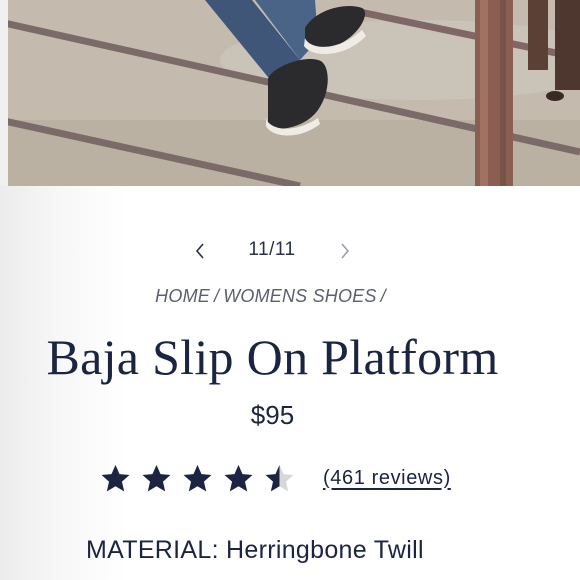  I want to click on product-rating: (461 reviews), so click(275, 478).